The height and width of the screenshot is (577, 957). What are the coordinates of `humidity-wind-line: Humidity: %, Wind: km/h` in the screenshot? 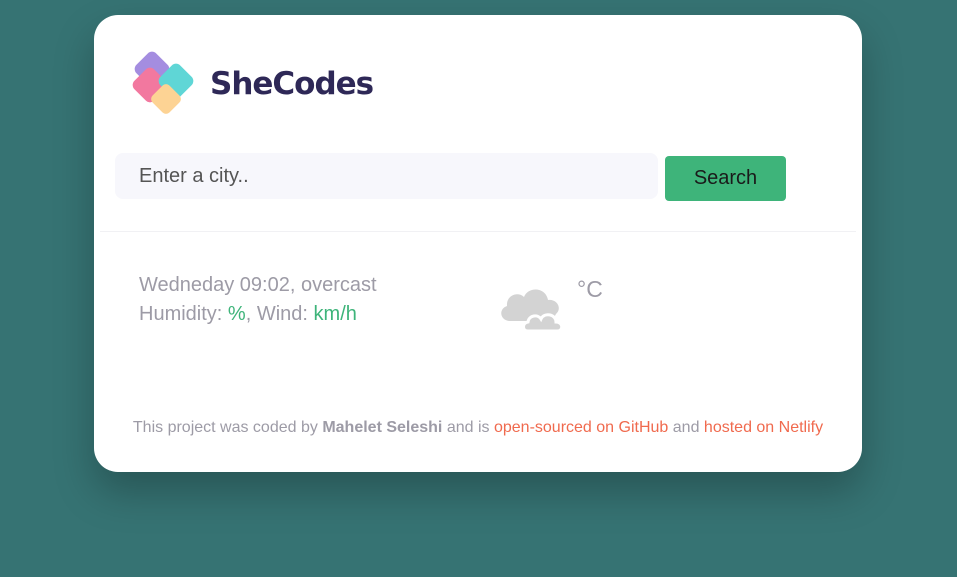 It's located at (248, 314).